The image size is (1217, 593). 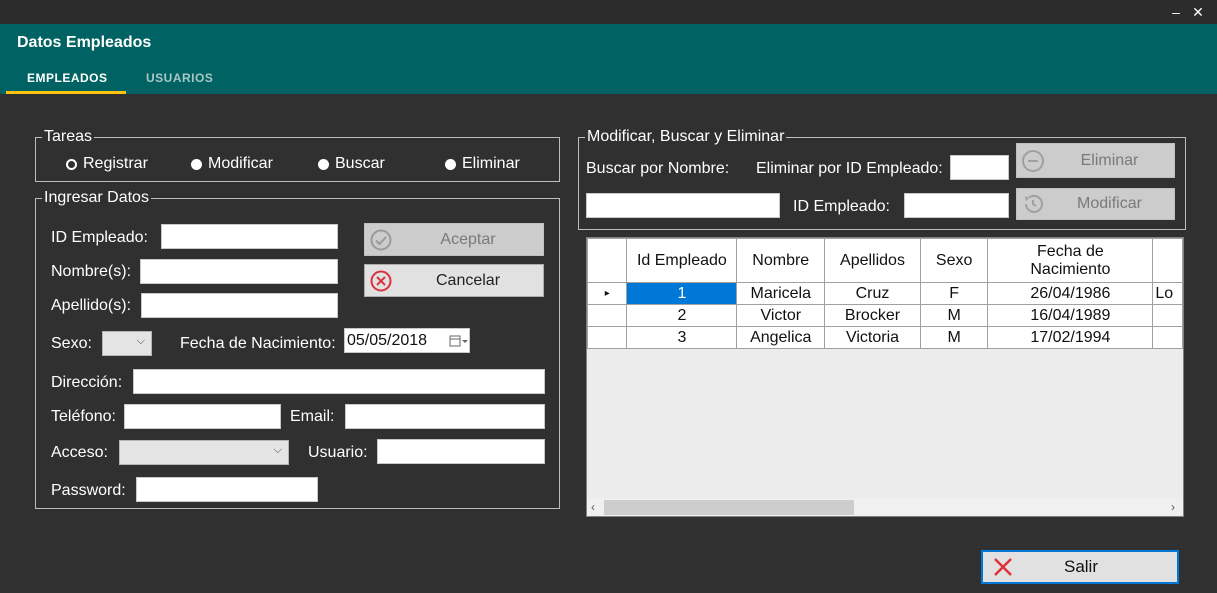 I want to click on table-cell: 3, so click(x=682, y=337).